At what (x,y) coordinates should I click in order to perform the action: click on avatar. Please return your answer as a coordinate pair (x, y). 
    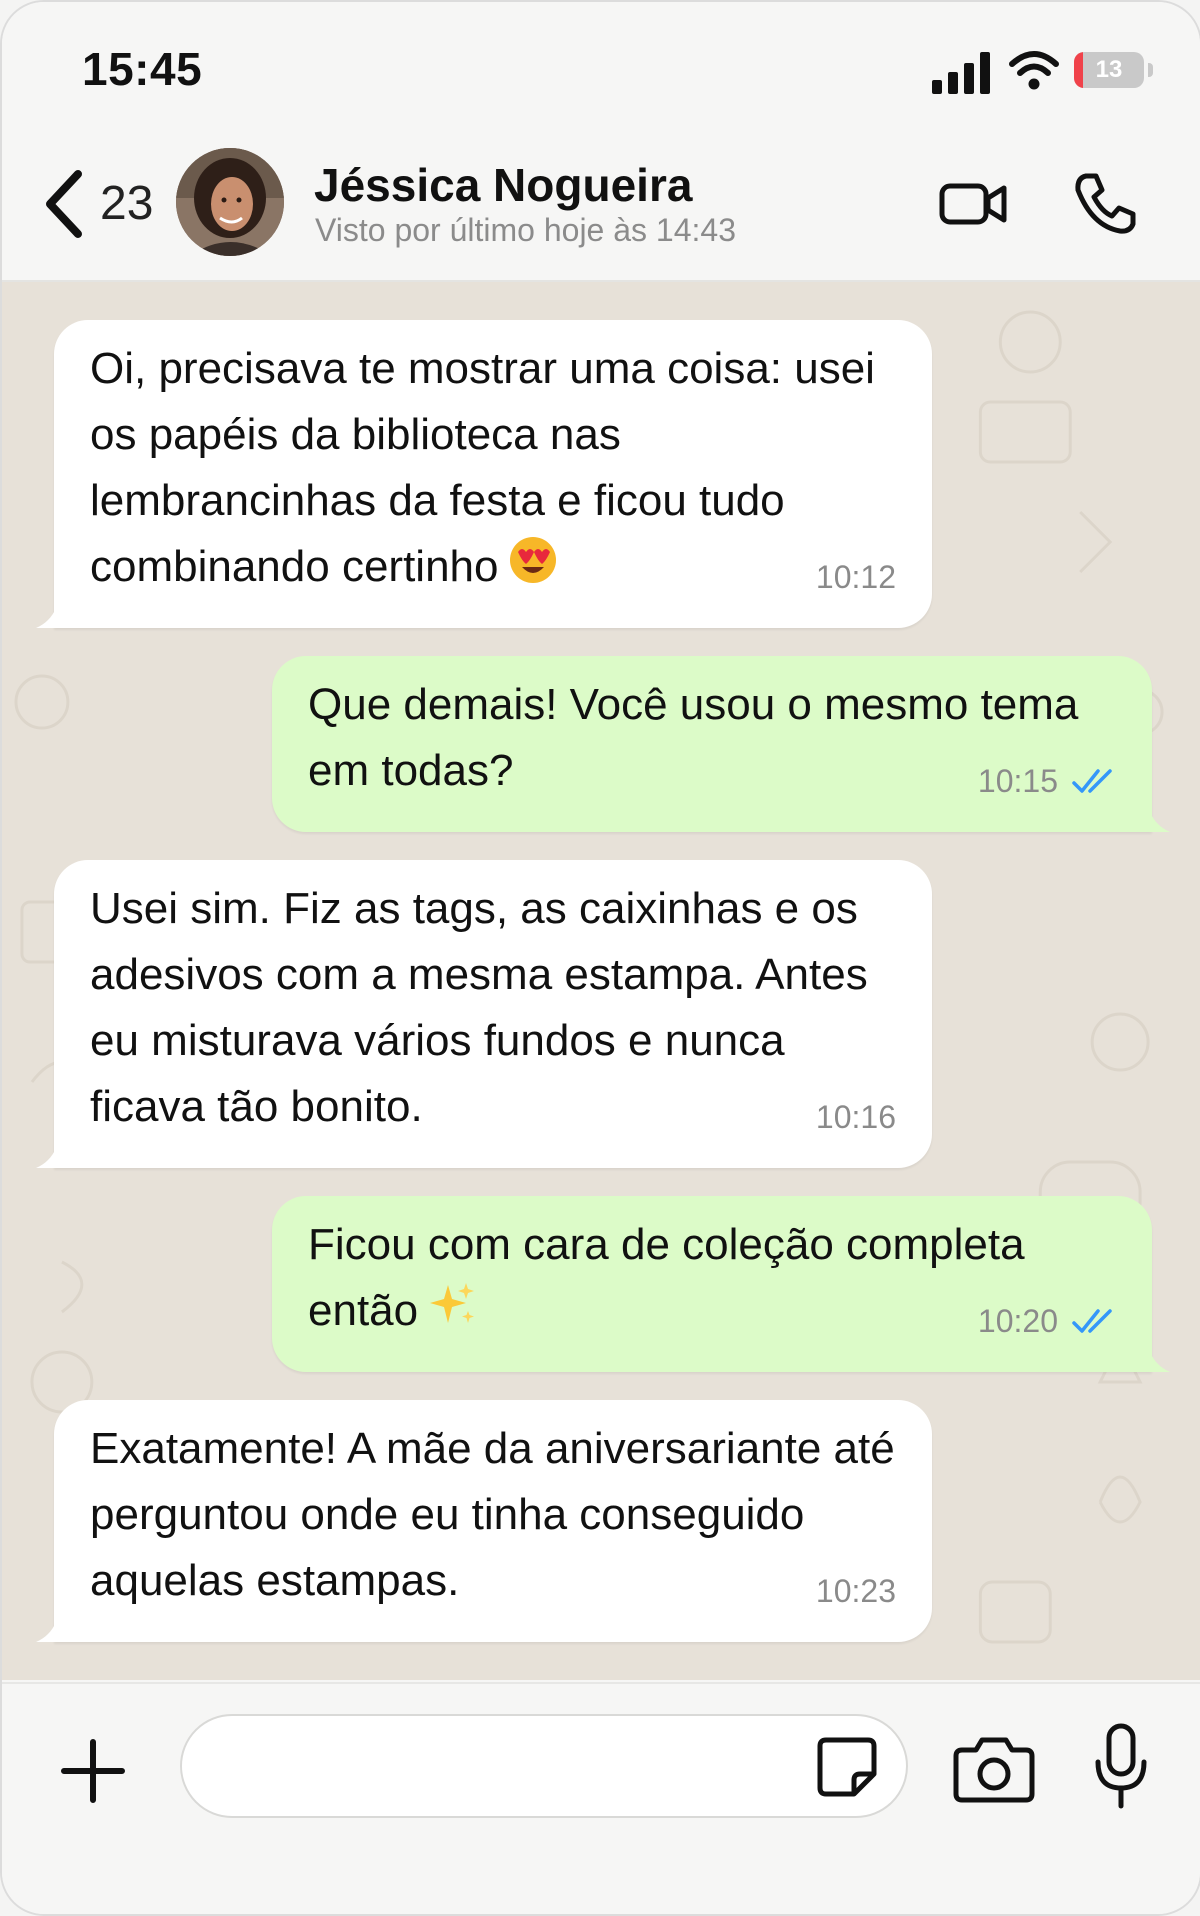
    Looking at the image, I should click on (230, 202).